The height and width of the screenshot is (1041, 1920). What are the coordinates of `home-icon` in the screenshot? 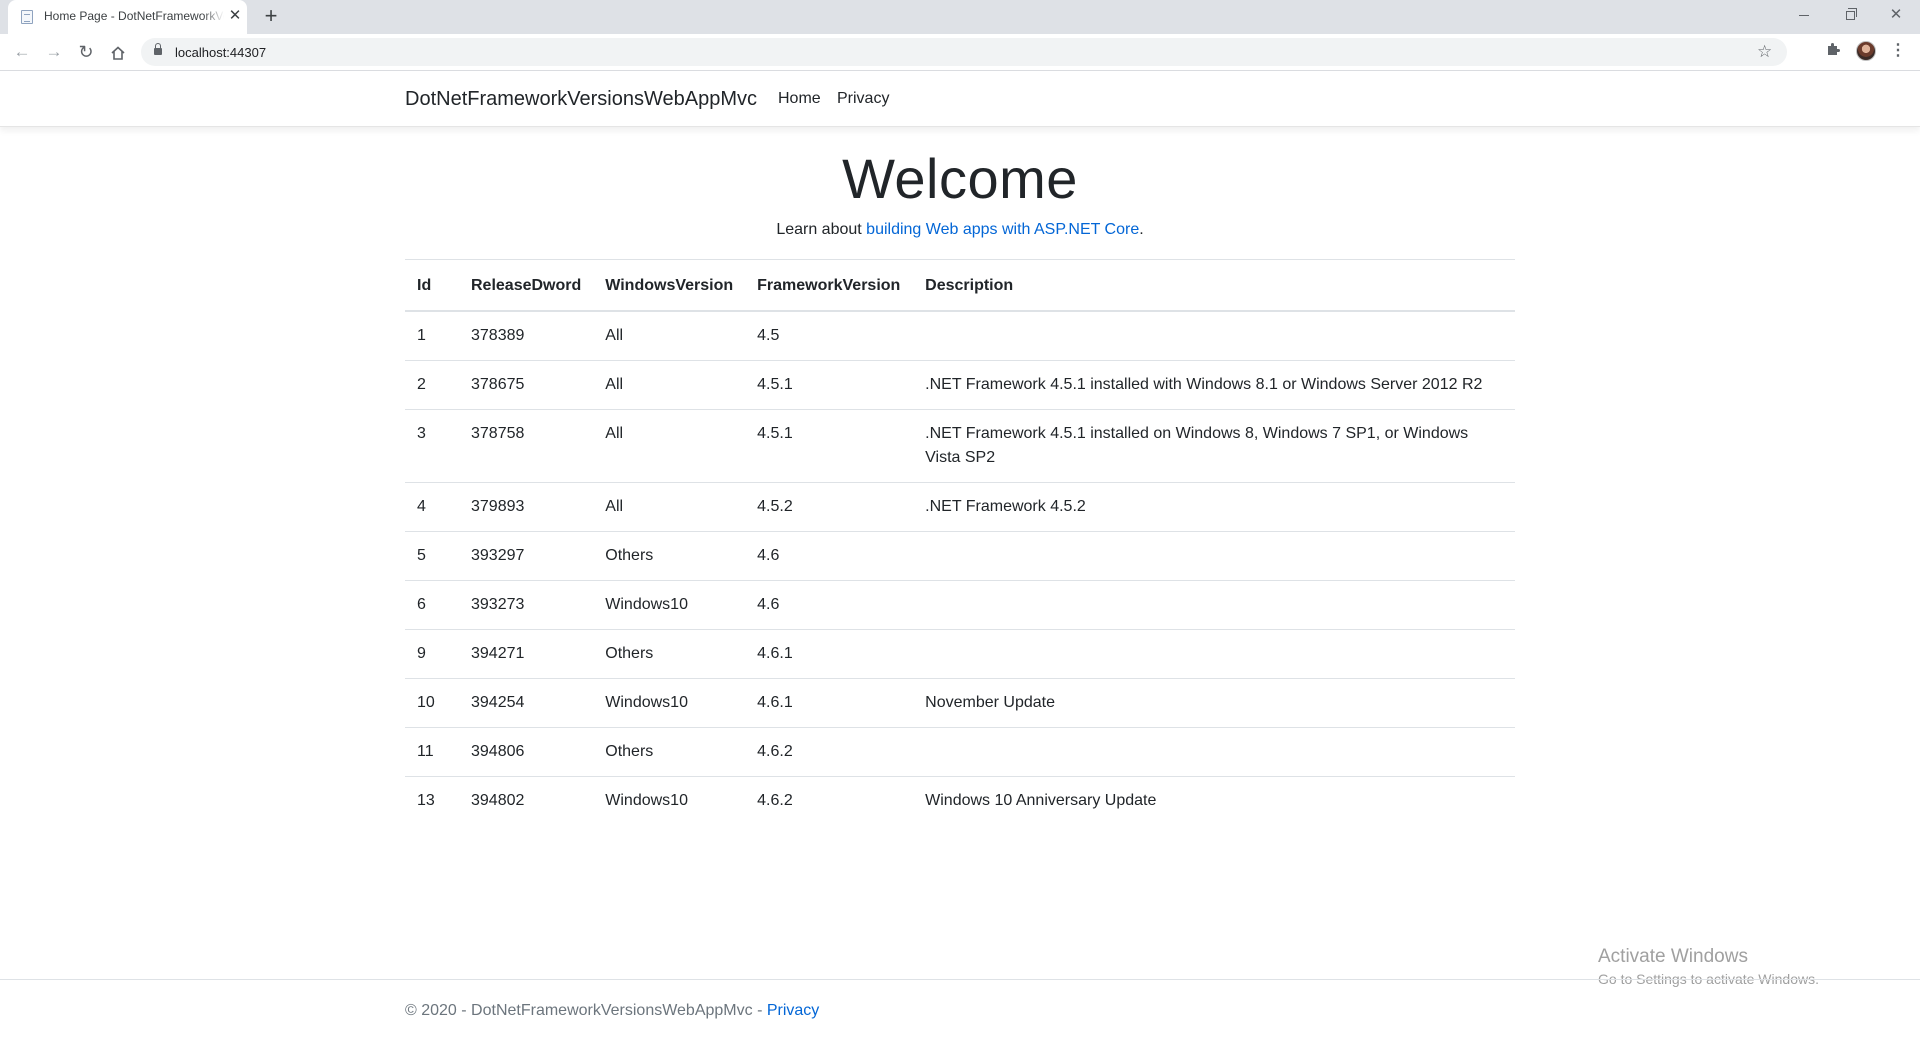 It's located at (118, 52).